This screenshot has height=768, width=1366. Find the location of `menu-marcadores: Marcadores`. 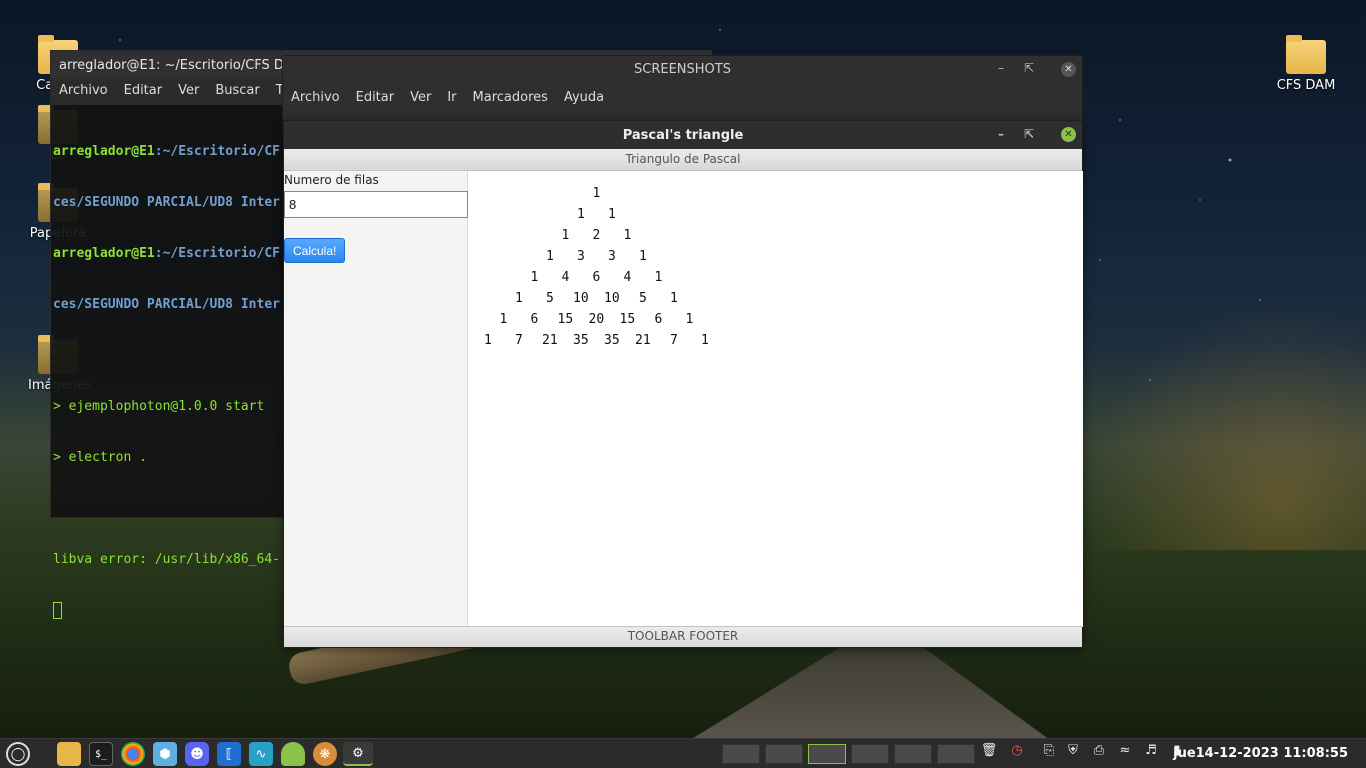

menu-marcadores: Marcadores is located at coordinates (510, 99).